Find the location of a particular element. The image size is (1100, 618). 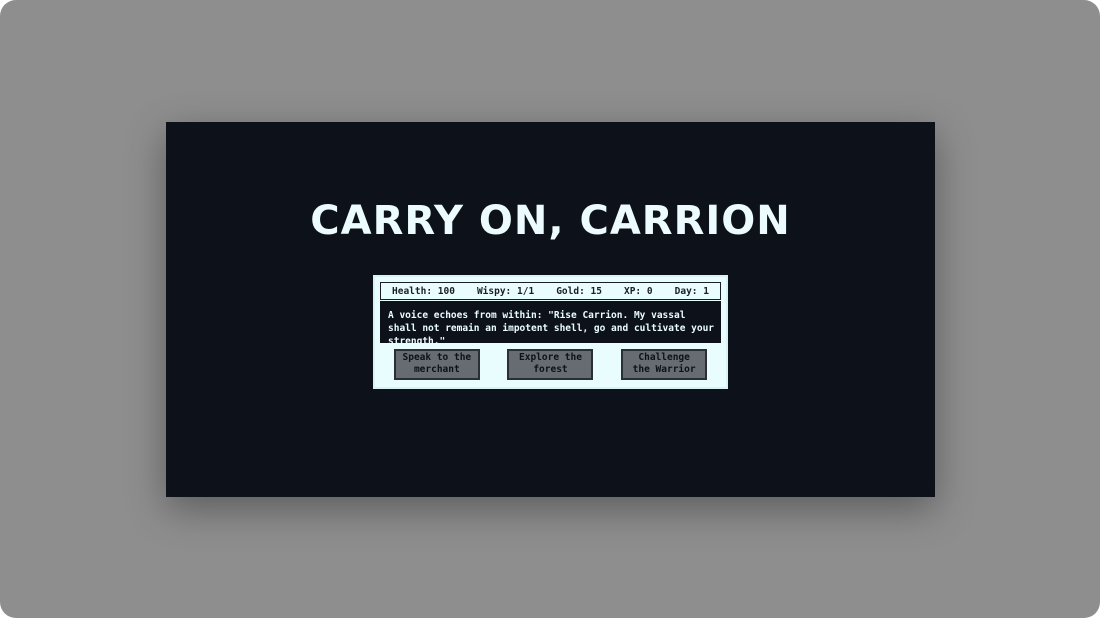

xp-label: XP: is located at coordinates (632, 291).